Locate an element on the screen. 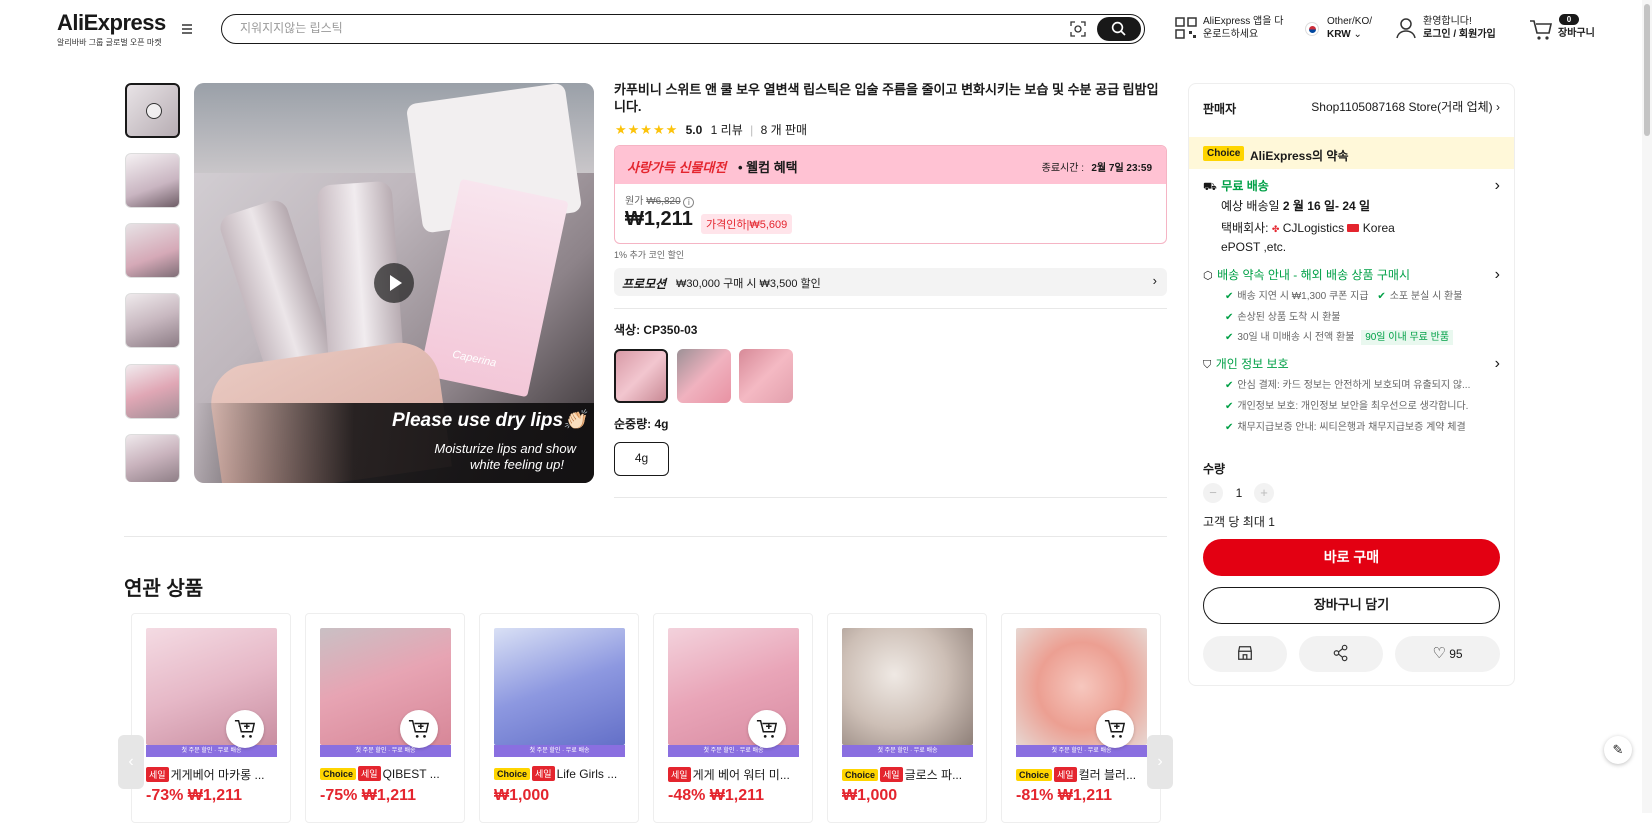  rating-row: ★★★★★ 5.0 1 리뷰 | 8 개 판매 is located at coordinates (711, 129).